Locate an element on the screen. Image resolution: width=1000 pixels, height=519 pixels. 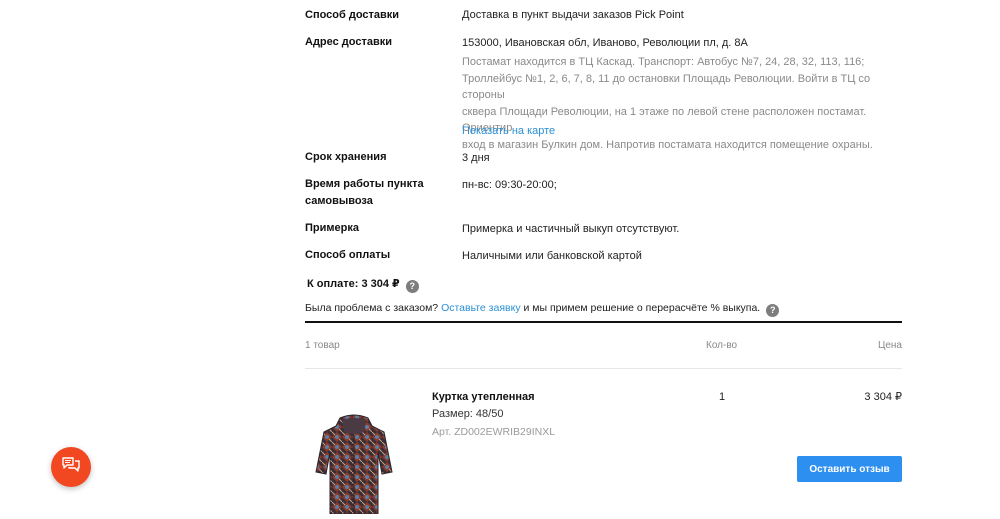
product-price: 3 304 ₽ is located at coordinates (883, 397).